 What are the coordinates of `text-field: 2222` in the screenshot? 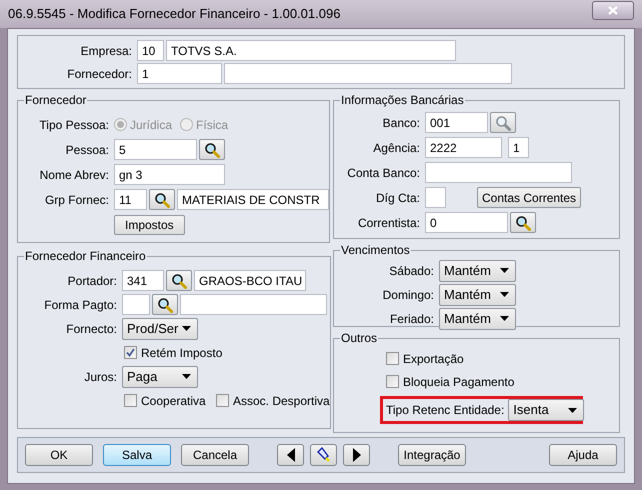 It's located at (463, 147).